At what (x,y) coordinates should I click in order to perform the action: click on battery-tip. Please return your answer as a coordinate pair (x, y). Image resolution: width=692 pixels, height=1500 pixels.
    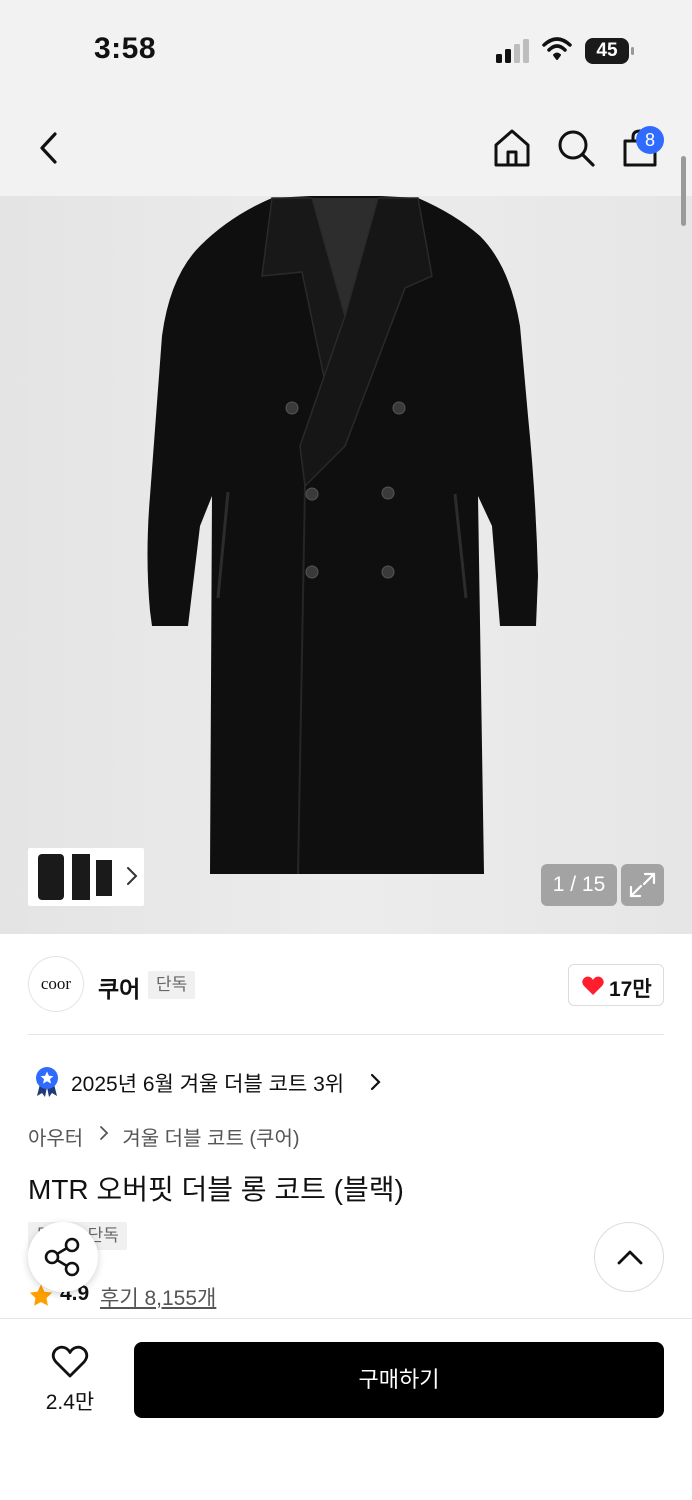
    Looking at the image, I should click on (632, 51).